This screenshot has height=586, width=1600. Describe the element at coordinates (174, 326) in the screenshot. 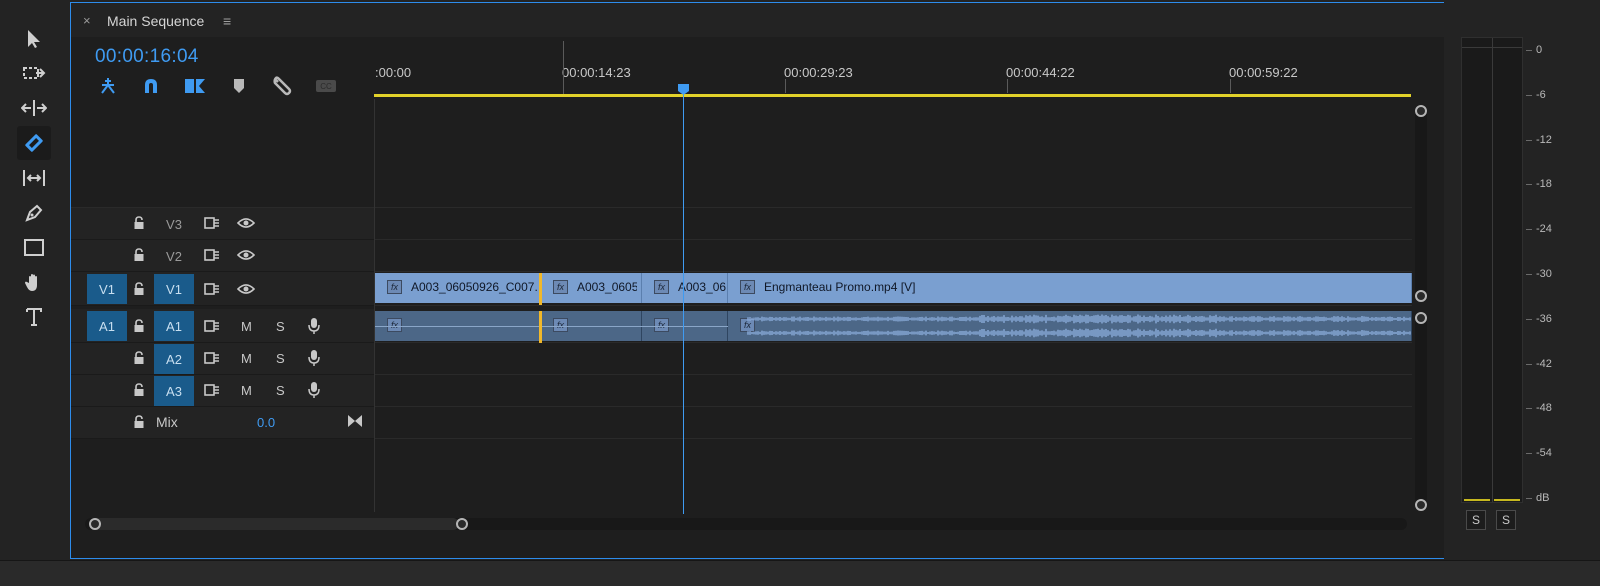

I see `track-target-a1: A1` at that location.